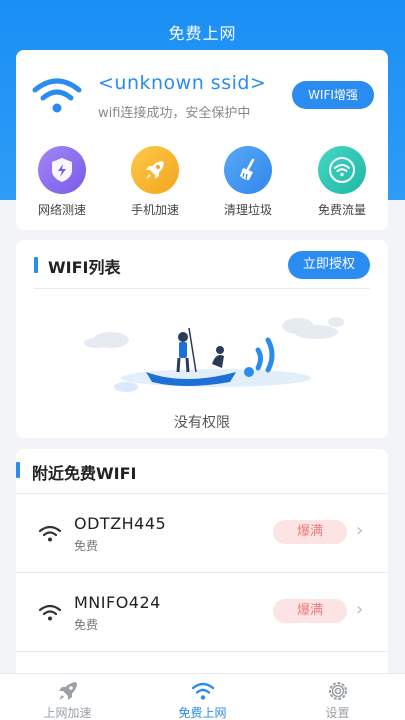 The image size is (405, 720). What do you see at coordinates (174, 113) in the screenshot?
I see `connection-status-text: wifi连接成功，安全保护中` at bounding box center [174, 113].